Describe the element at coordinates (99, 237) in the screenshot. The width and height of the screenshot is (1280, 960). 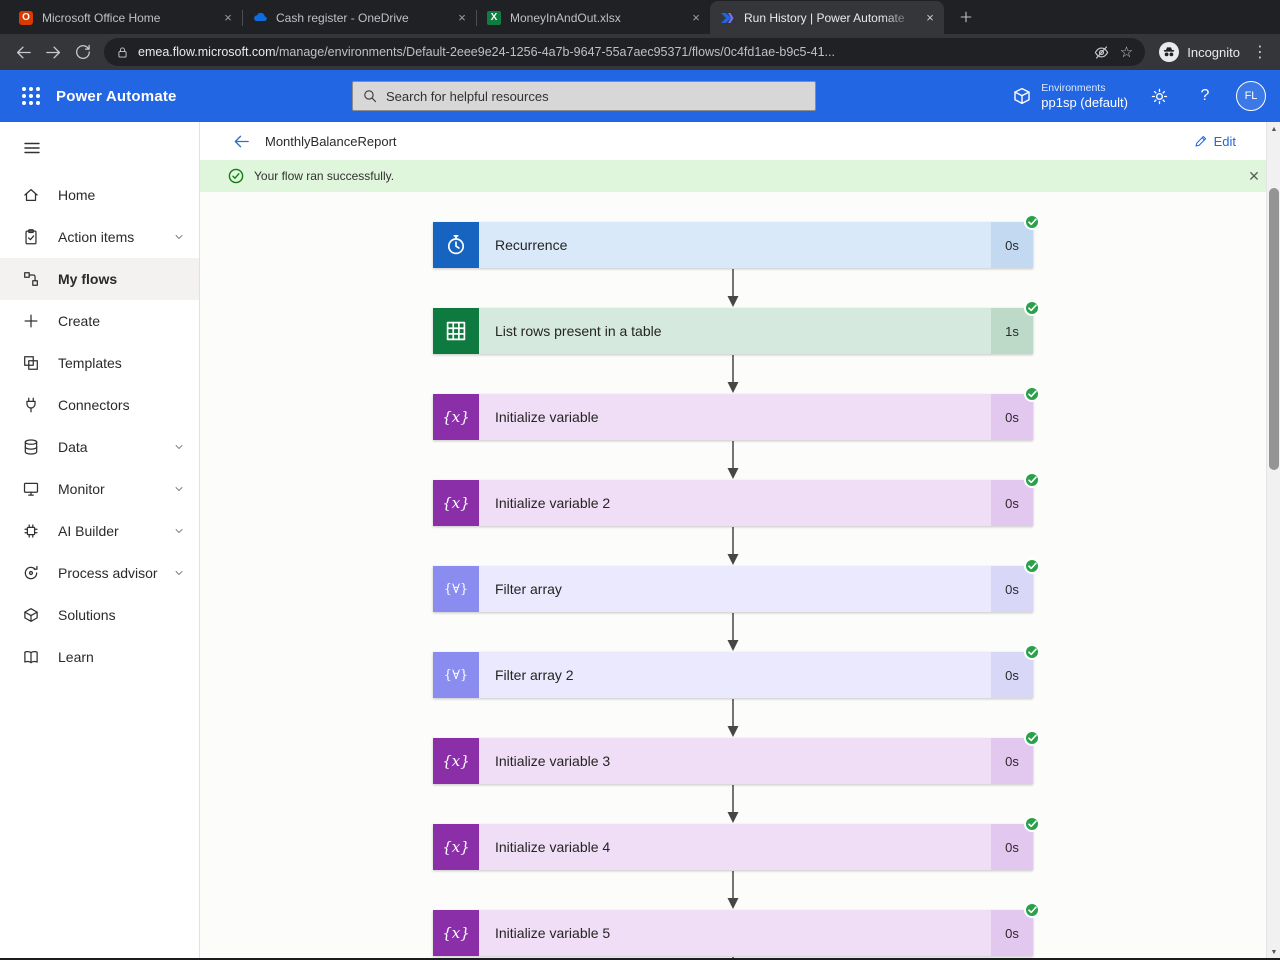
I see `sidebar-item-action-items: Action items` at that location.